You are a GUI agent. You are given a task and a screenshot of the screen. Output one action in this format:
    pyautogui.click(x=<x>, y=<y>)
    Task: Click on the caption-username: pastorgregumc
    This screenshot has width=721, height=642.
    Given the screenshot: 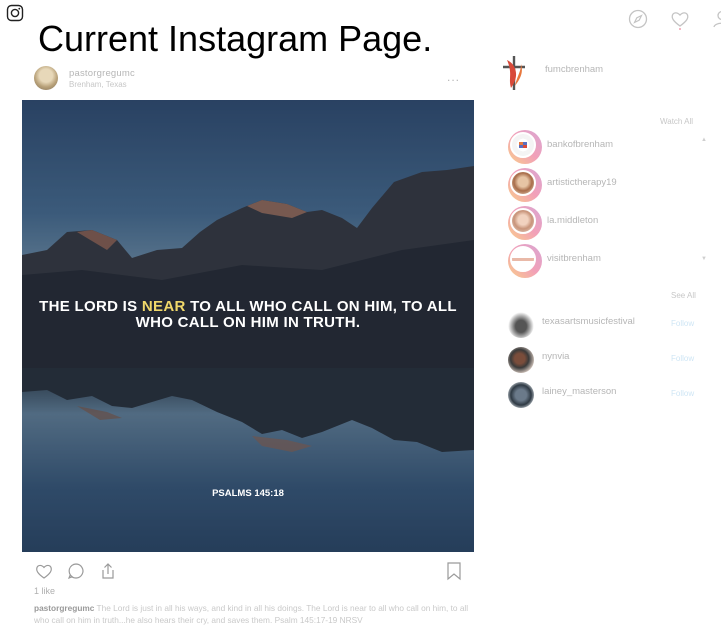 What is the action you would take?
    pyautogui.click(x=64, y=608)
    